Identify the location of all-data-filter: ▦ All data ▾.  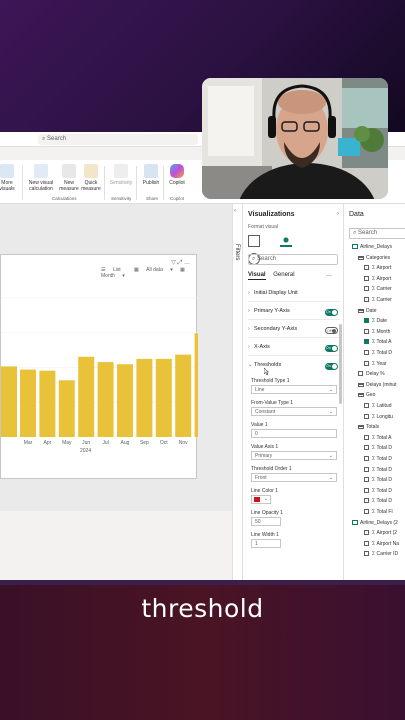
(153, 270).